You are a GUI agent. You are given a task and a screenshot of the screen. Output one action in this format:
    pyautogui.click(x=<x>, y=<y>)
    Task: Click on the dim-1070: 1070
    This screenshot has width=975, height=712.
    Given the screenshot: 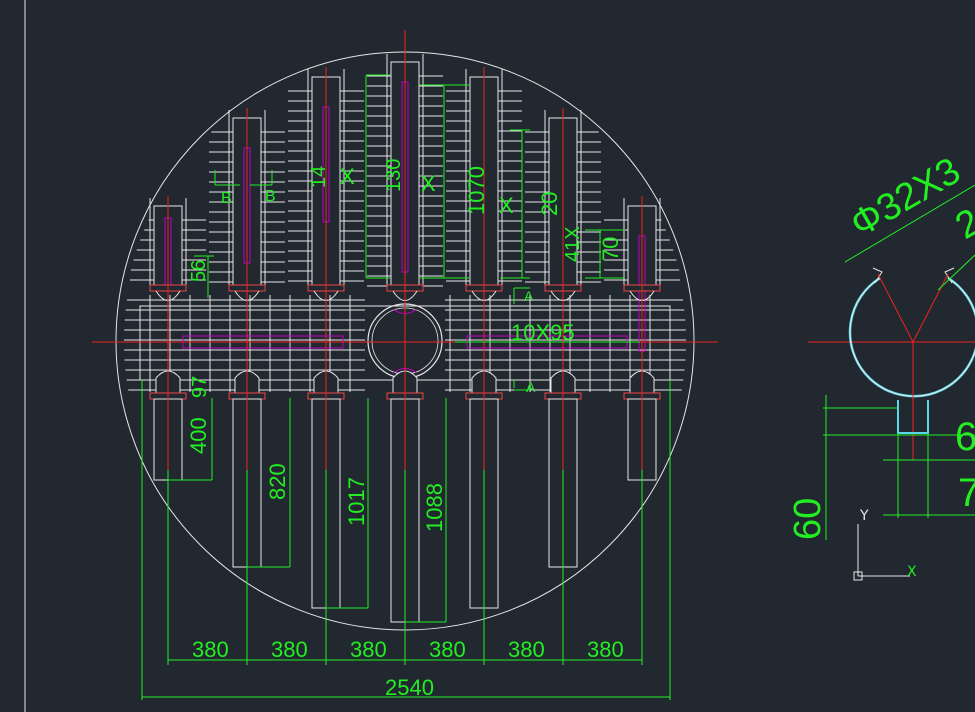 What is the action you would take?
    pyautogui.click(x=476, y=190)
    